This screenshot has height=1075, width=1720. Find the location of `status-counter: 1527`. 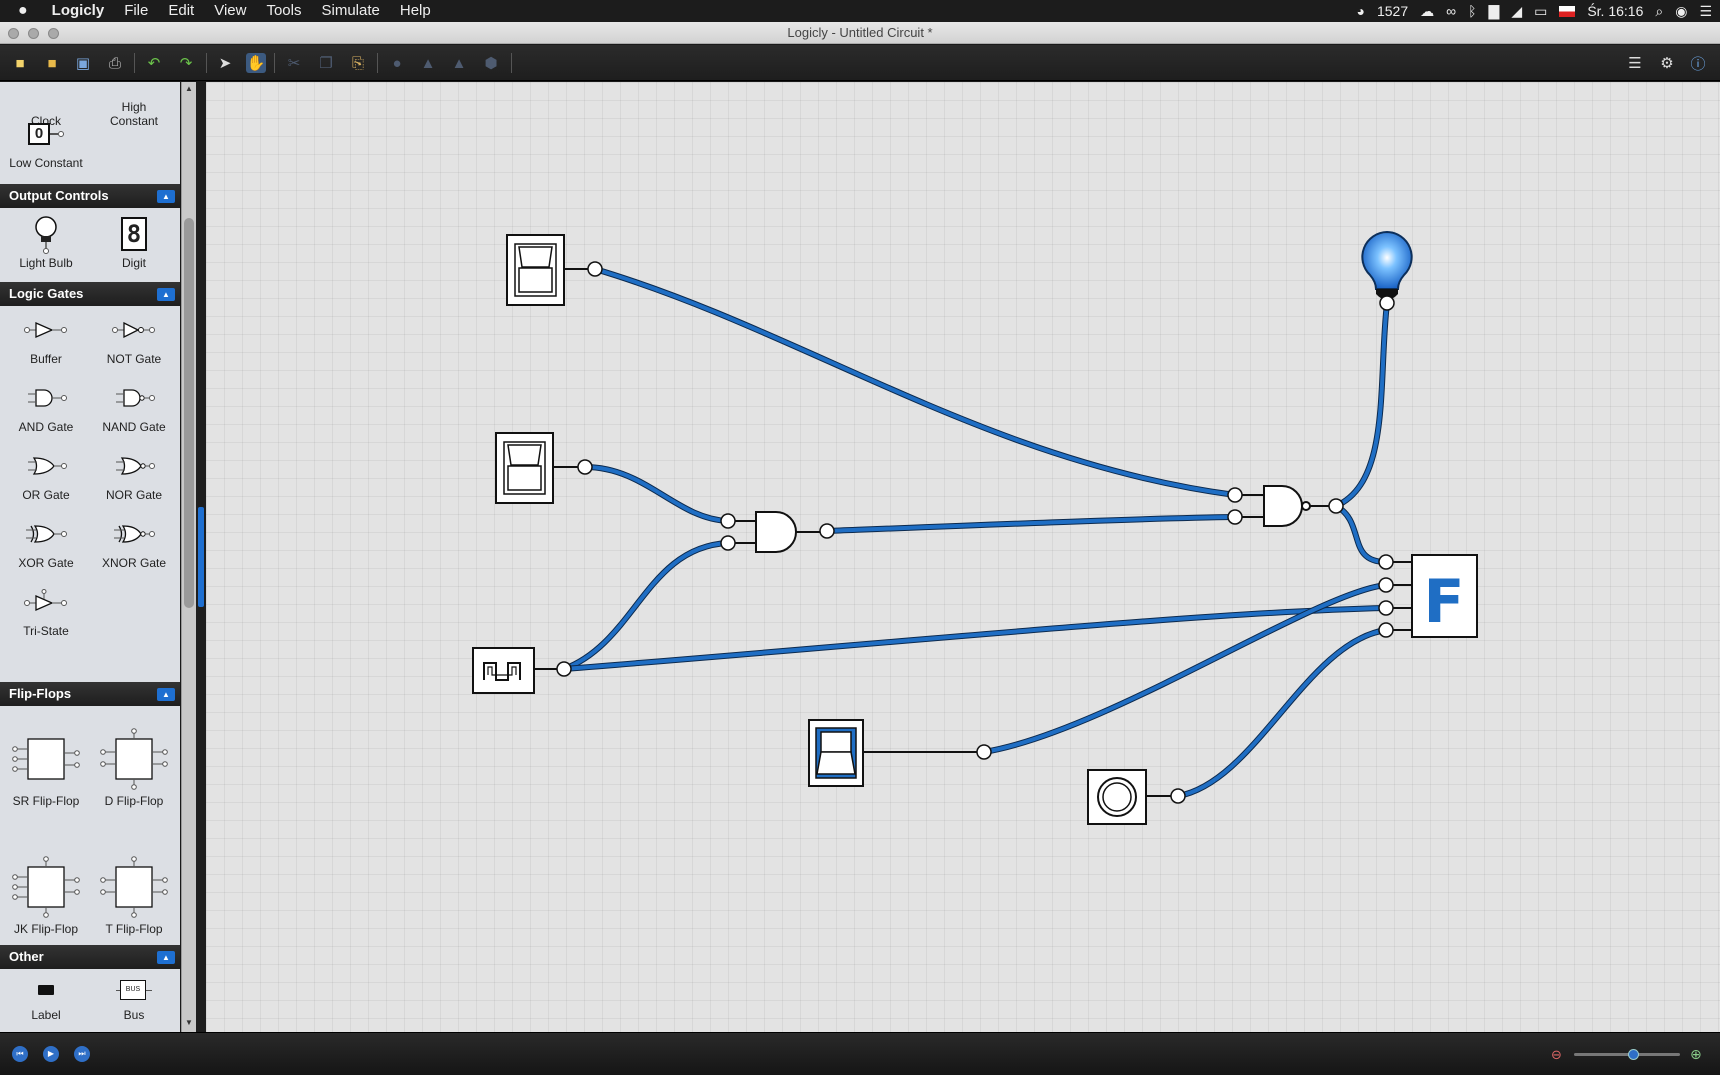

status-counter: 1527 is located at coordinates (1392, 11).